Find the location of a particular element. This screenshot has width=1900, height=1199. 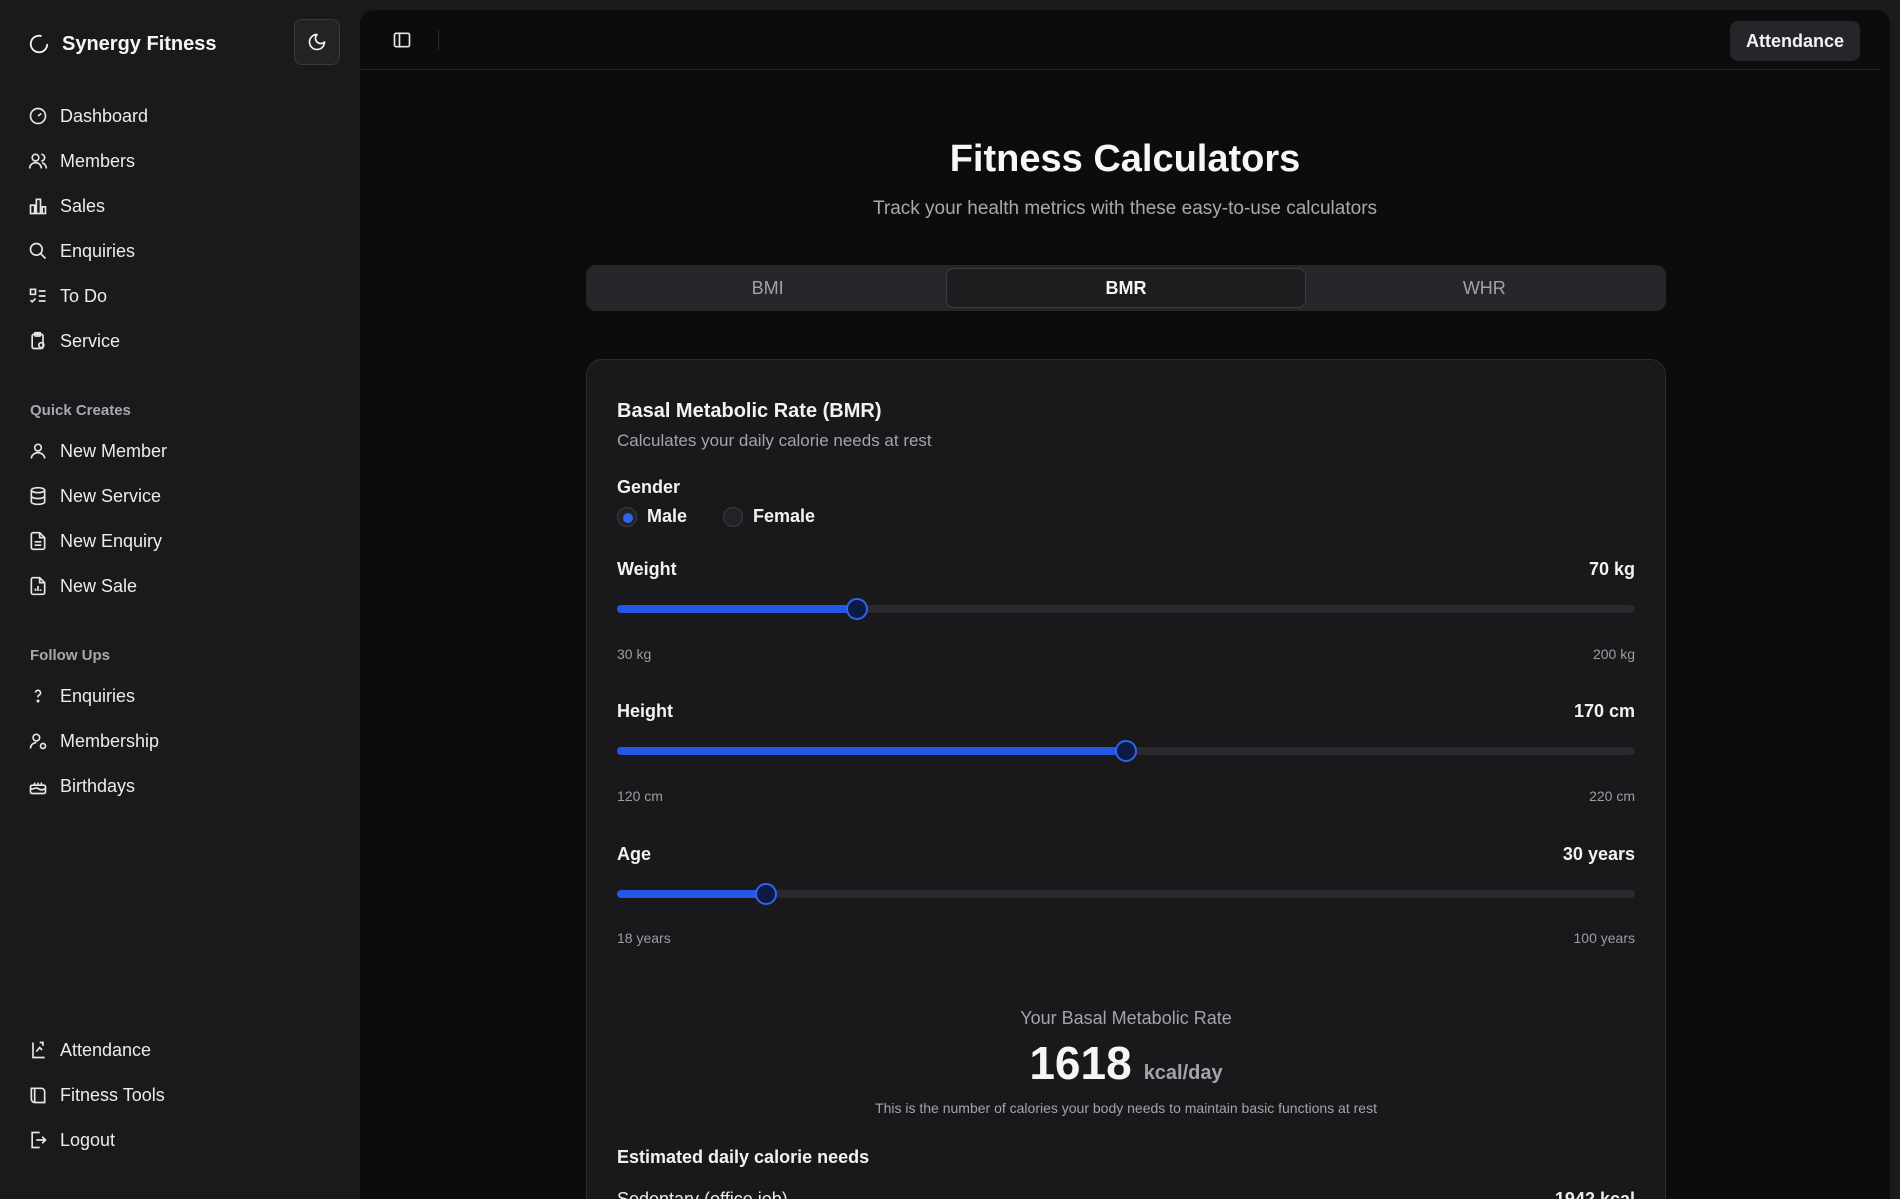

sidebar-item-birthdays: Birthdays is located at coordinates (178, 786).